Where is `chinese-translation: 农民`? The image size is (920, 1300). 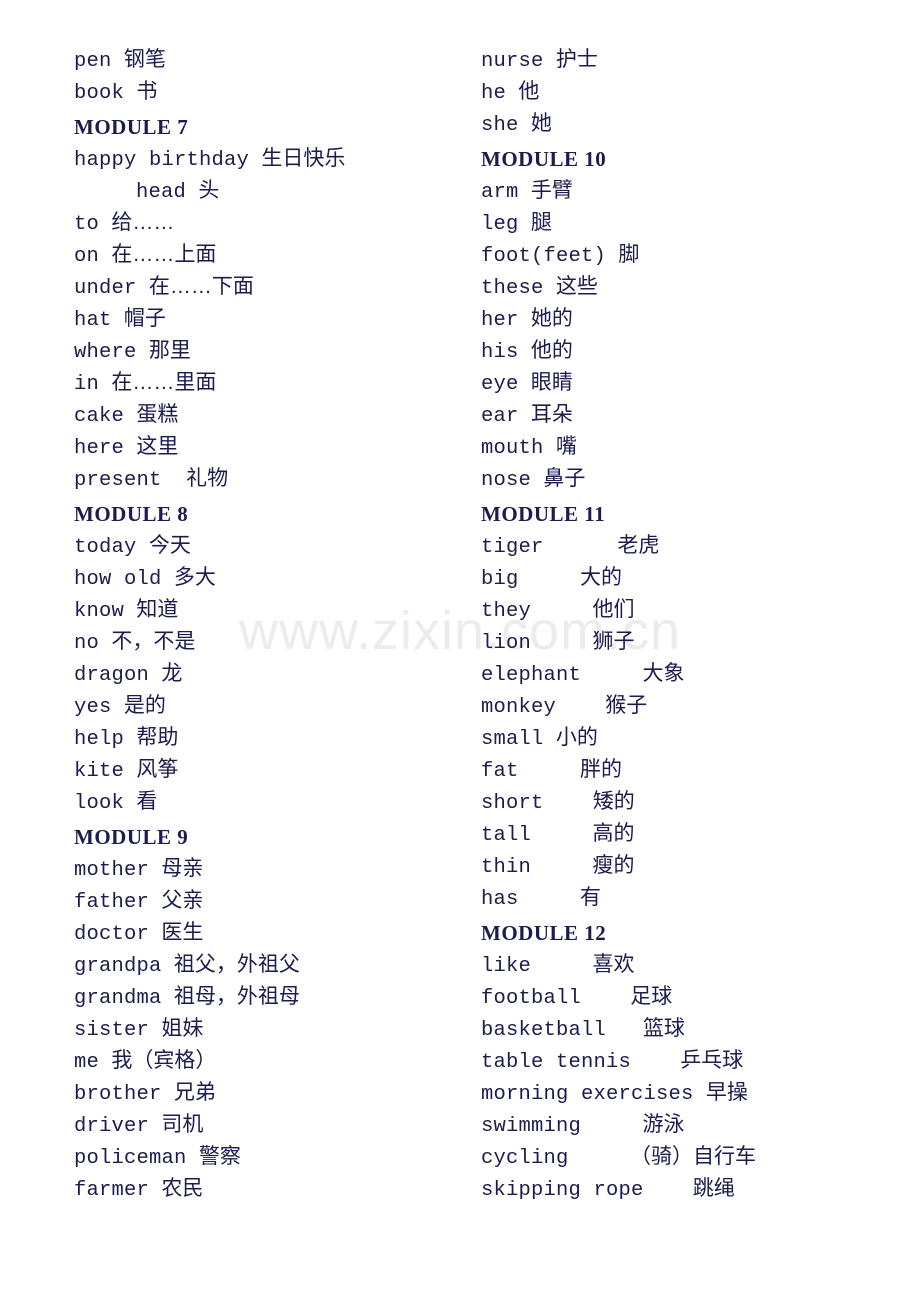
chinese-translation: 农民 is located at coordinates (182, 1188).